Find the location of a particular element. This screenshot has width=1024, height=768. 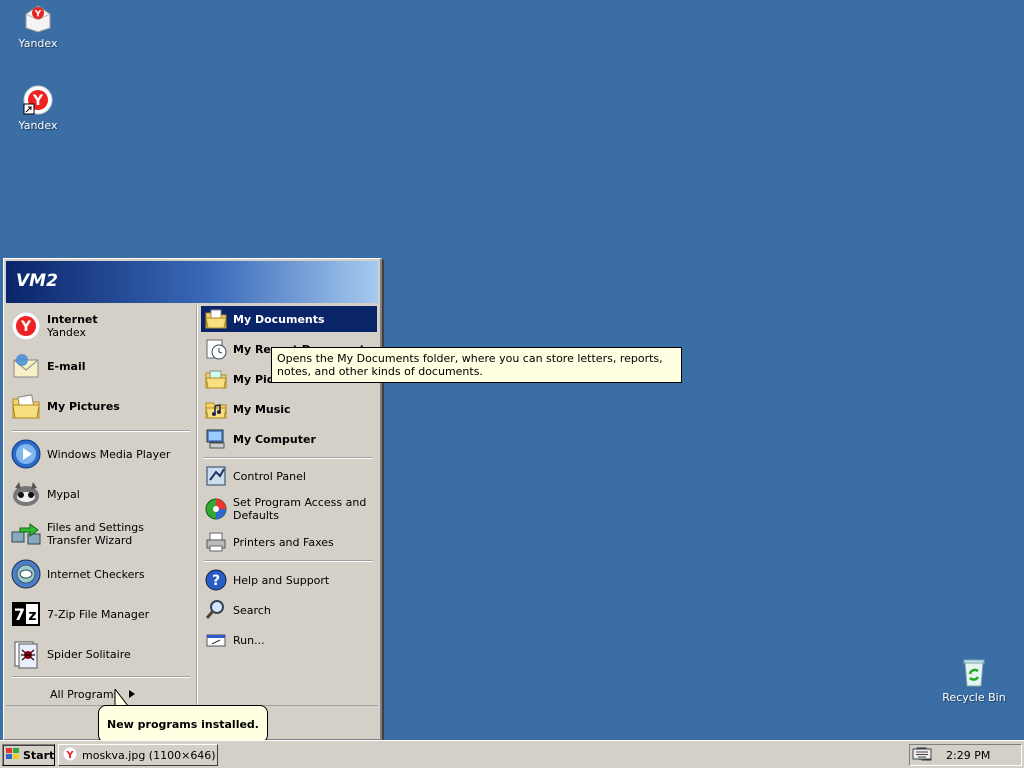

program-label: Files and Settings Transfer Wizard is located at coordinates (95, 534).